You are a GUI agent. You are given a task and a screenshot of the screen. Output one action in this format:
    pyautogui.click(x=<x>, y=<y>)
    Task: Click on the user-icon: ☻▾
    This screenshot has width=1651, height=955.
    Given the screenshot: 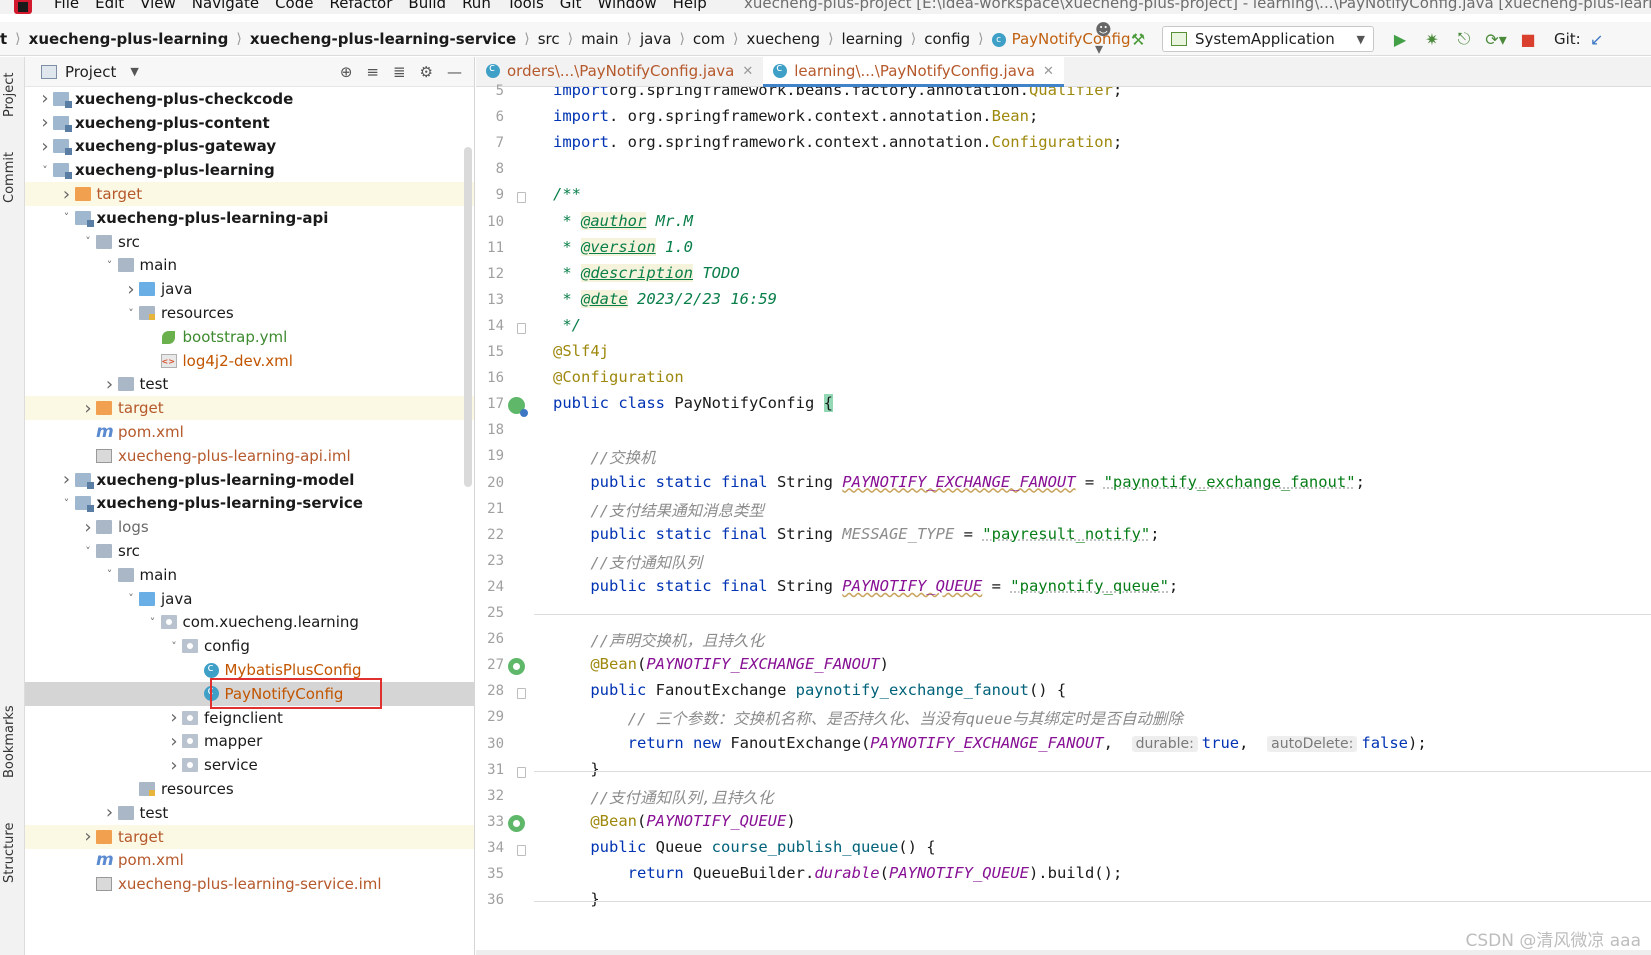 What is the action you would take?
    pyautogui.click(x=1106, y=39)
    